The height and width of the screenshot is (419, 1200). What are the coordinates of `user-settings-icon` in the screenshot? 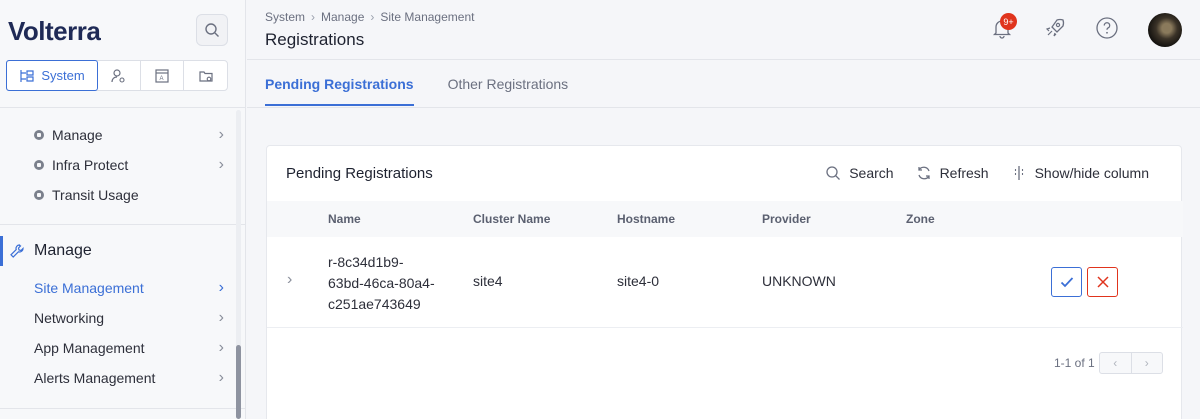 It's located at (118, 75).